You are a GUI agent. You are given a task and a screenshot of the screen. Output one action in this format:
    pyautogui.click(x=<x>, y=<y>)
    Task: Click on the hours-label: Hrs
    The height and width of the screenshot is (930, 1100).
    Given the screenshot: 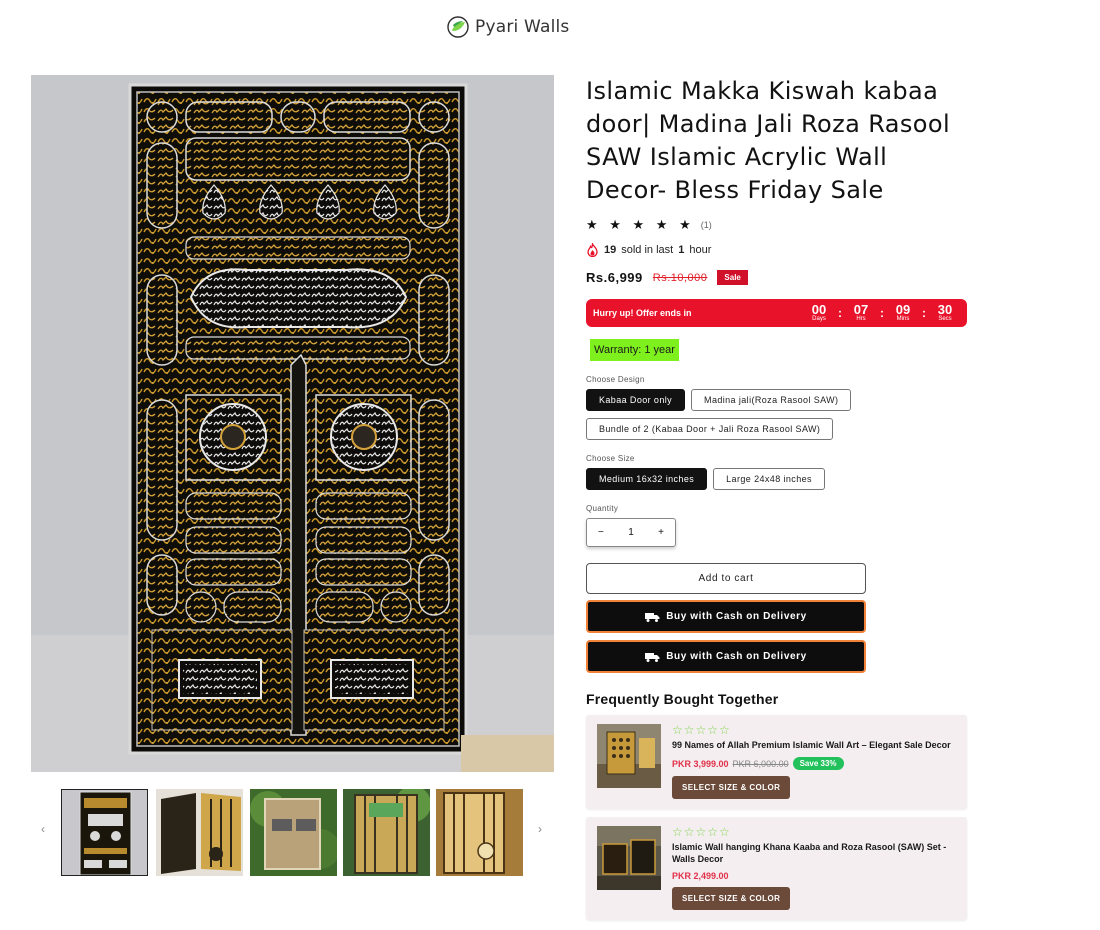 What is the action you would take?
    pyautogui.click(x=861, y=319)
    